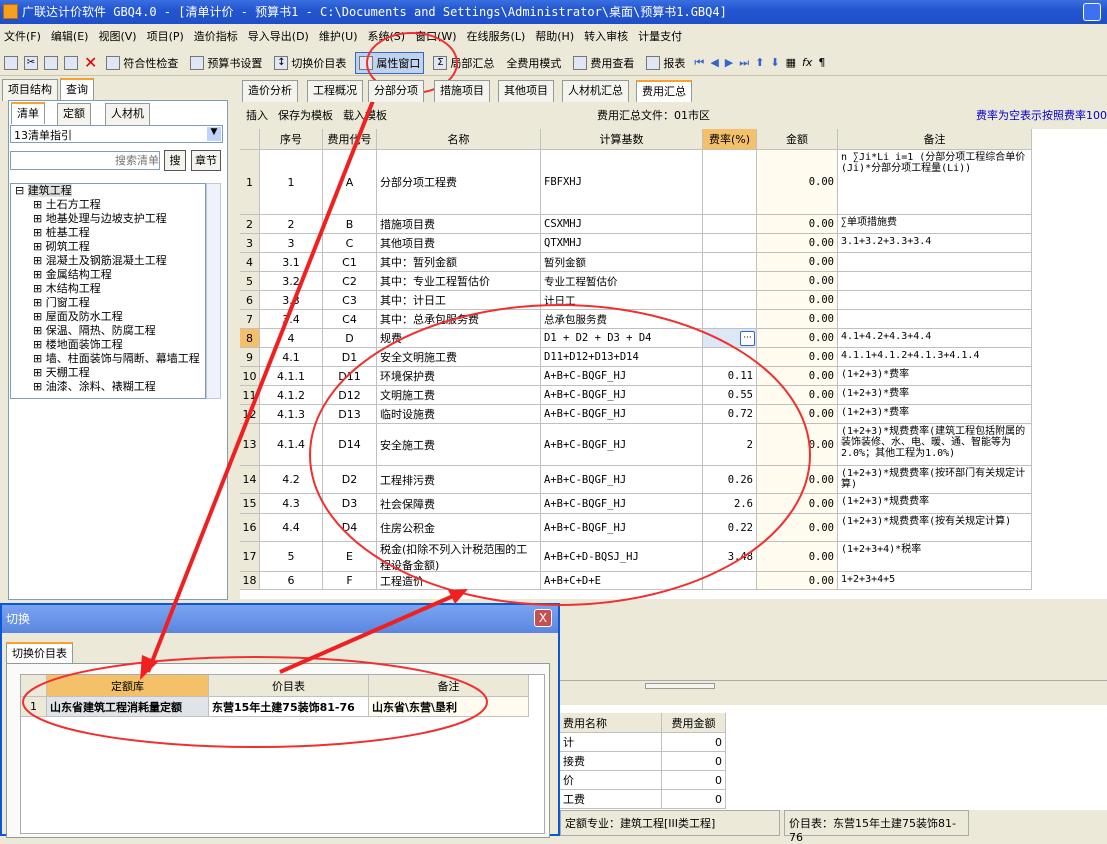 This screenshot has height=844, width=1107. I want to click on seq-cell: 4, so click(291, 338).